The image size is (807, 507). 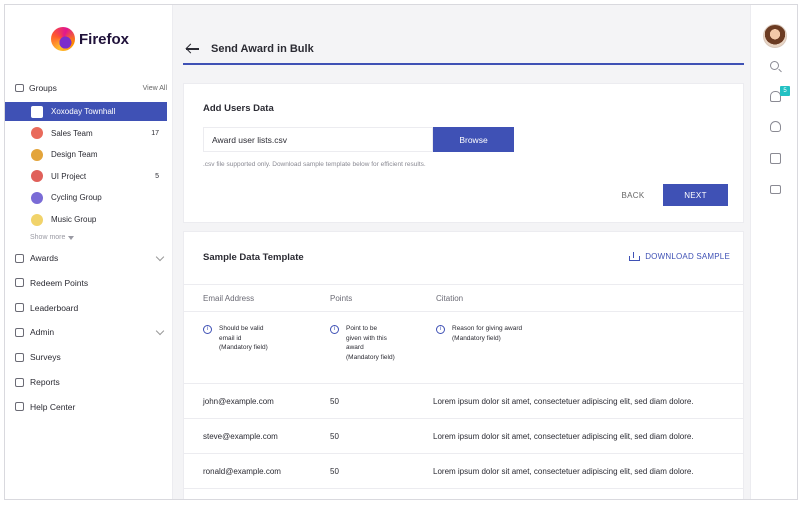 I want to click on nav-item: Leaderboard, so click(x=89, y=308).